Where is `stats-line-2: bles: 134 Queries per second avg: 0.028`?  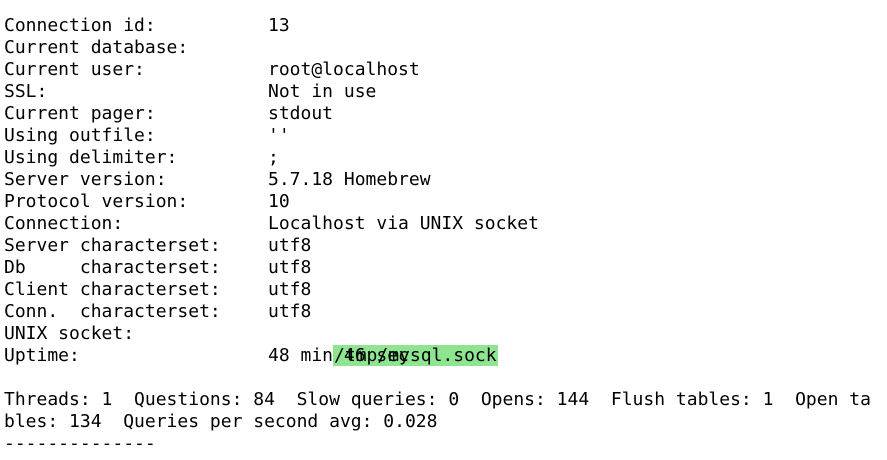 stats-line-2: bles: 134 Queries per second avg: 0.028 is located at coordinates (221, 421).